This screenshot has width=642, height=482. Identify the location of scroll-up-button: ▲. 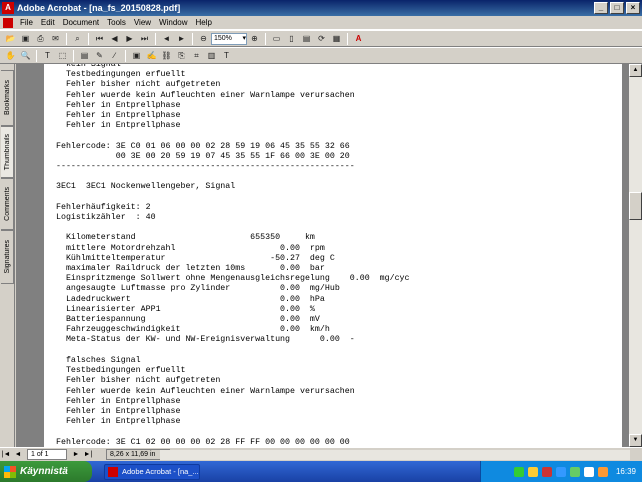
(635, 70).